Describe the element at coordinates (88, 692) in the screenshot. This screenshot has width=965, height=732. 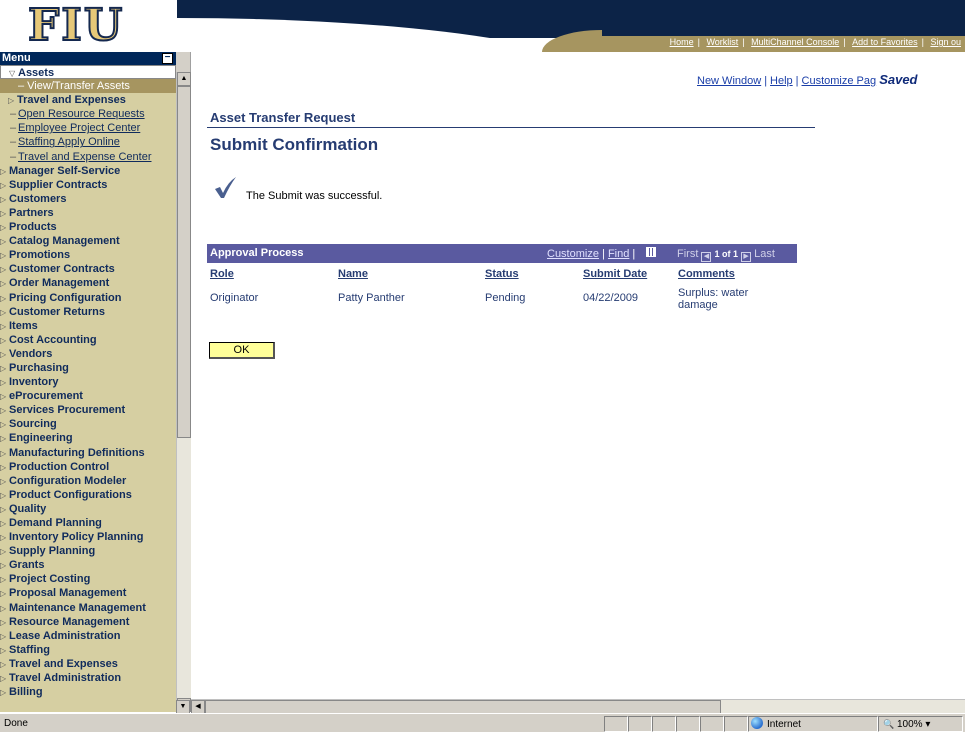
I see `menu-item: ▷ Billing` at that location.